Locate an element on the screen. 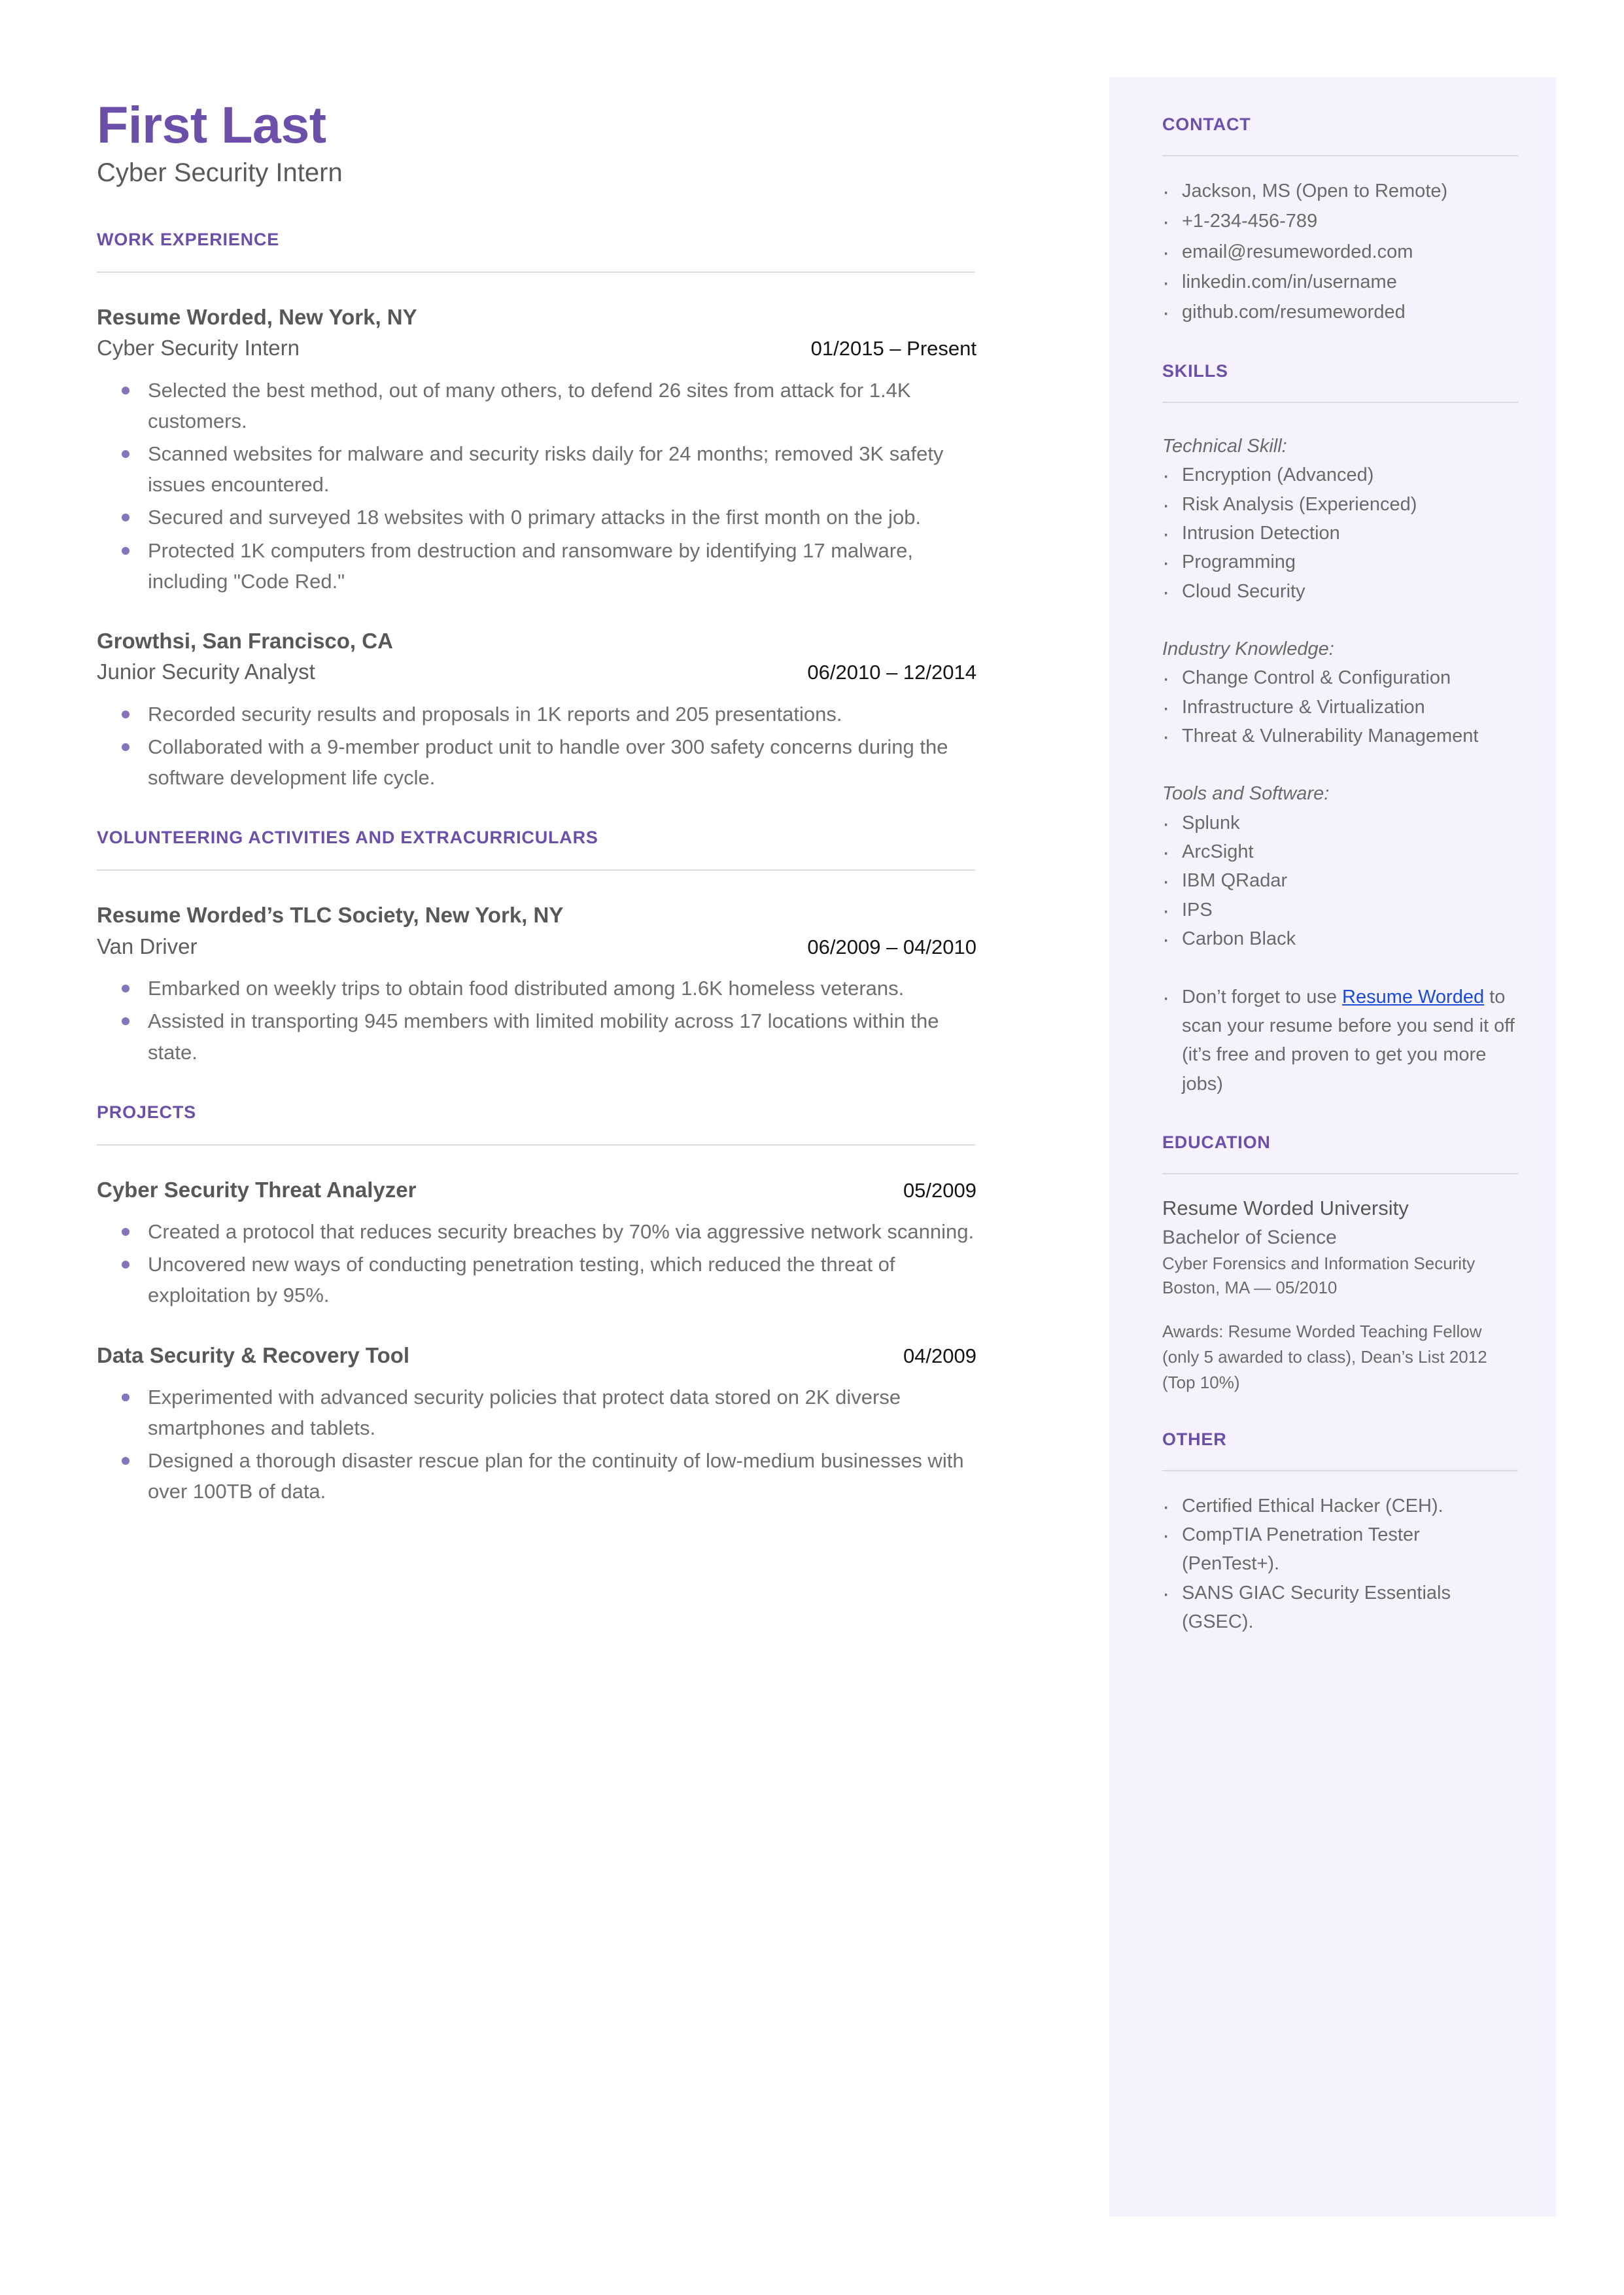  list-item: Certified Ethical Hacker (CEH). is located at coordinates (1340, 1507).